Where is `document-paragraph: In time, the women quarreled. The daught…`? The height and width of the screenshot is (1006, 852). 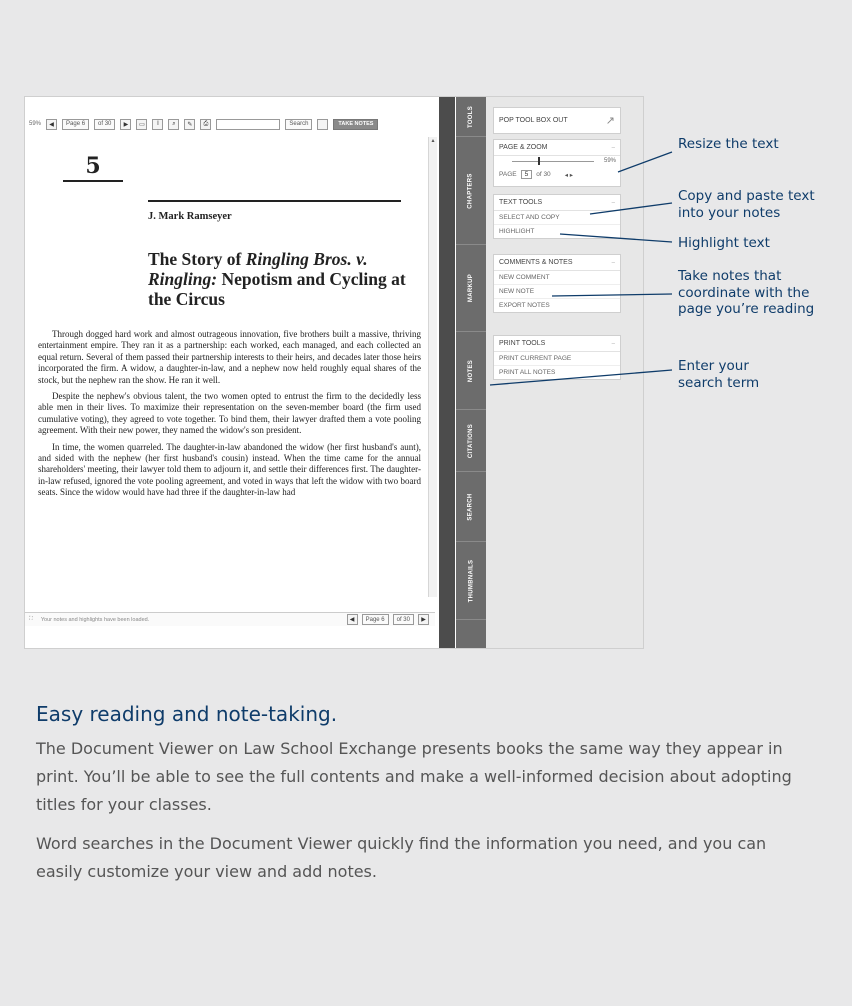 document-paragraph: In time, the women quarreled. The daught… is located at coordinates (229, 469).